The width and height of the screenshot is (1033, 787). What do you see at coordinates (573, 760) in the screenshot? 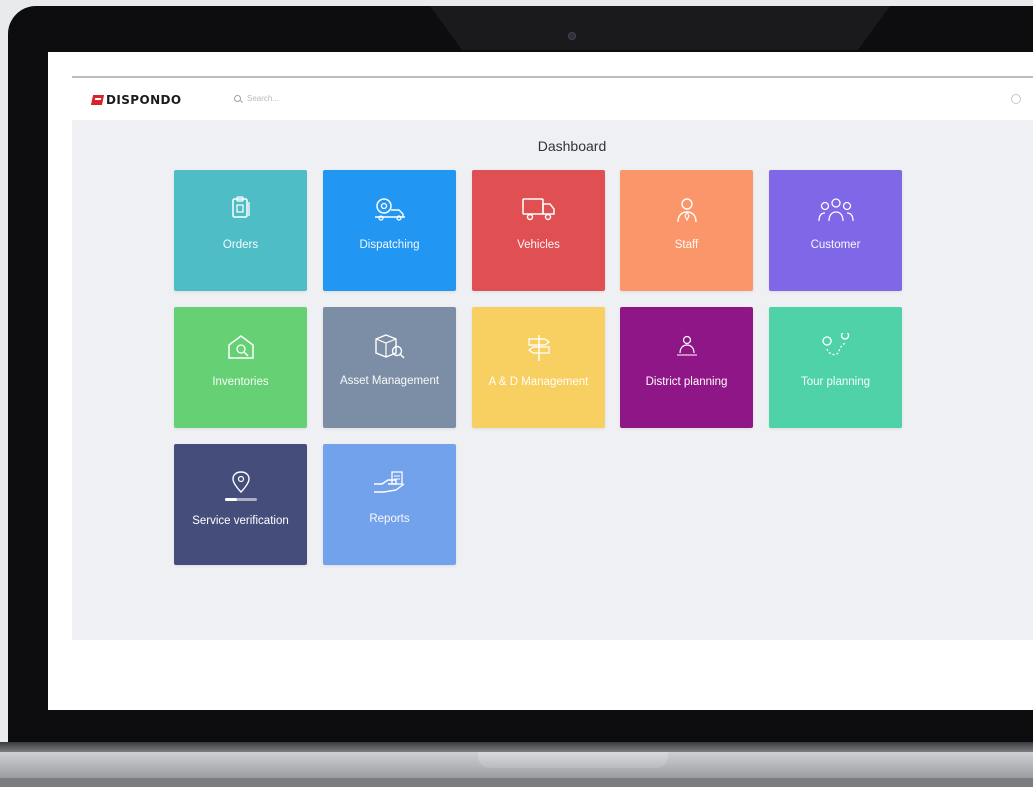
I see `laptop-hinge-notch` at bounding box center [573, 760].